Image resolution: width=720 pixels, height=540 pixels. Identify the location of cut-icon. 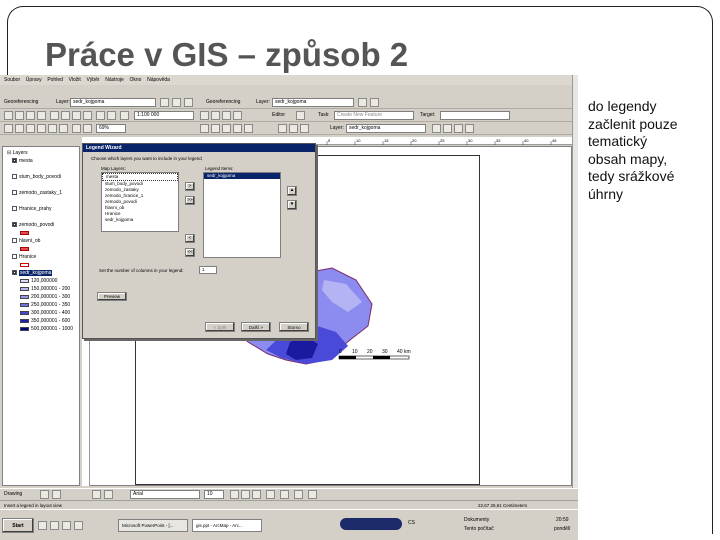
(54, 115).